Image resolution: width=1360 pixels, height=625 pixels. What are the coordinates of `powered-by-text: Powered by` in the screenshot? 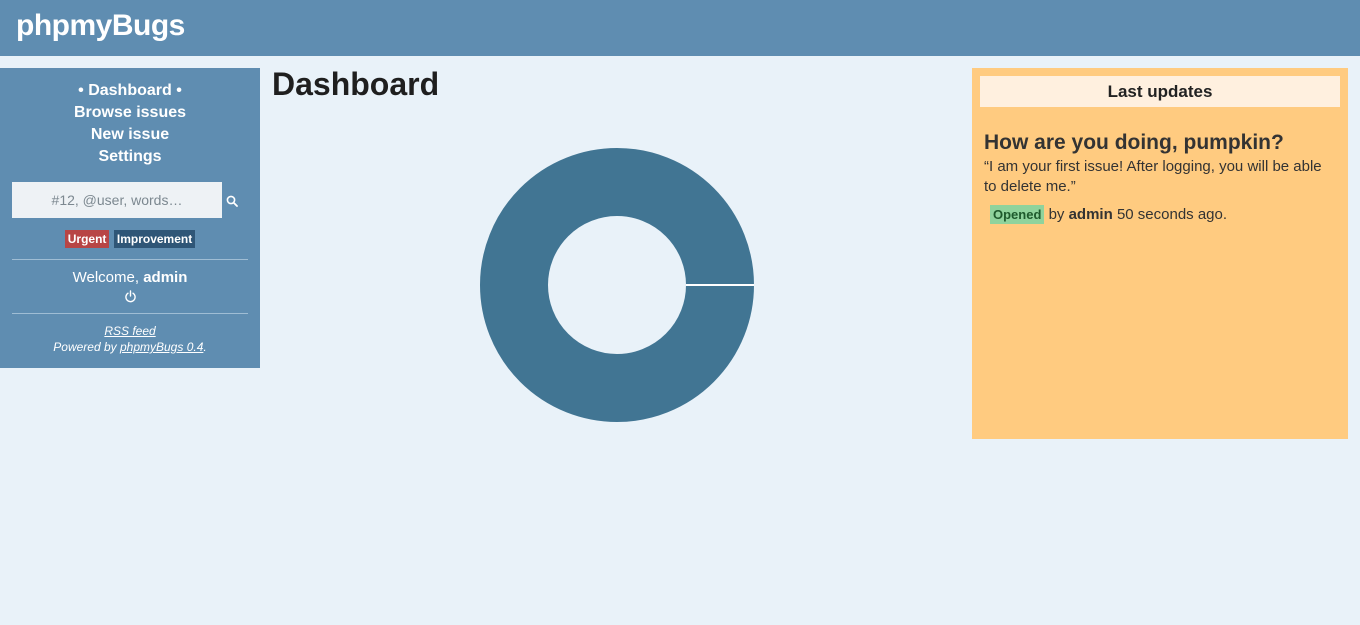 It's located at (86, 347).